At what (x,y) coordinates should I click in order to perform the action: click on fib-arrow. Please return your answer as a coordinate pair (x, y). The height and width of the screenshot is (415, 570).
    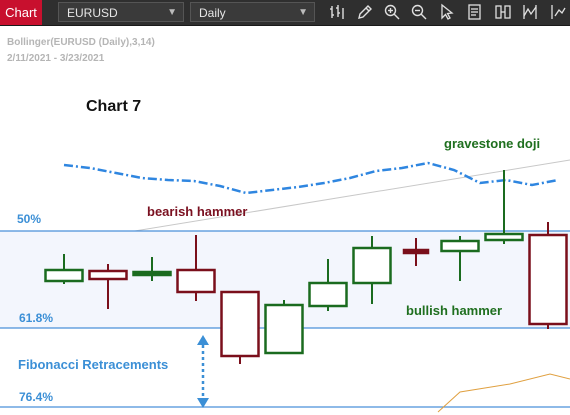
    Looking at the image, I should click on (203, 371).